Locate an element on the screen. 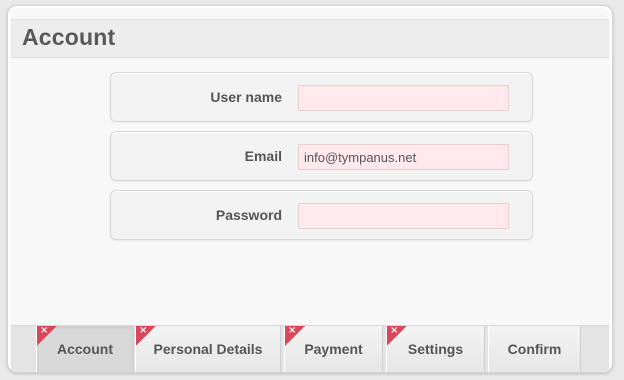  tab-payment: × Payment is located at coordinates (333, 348).